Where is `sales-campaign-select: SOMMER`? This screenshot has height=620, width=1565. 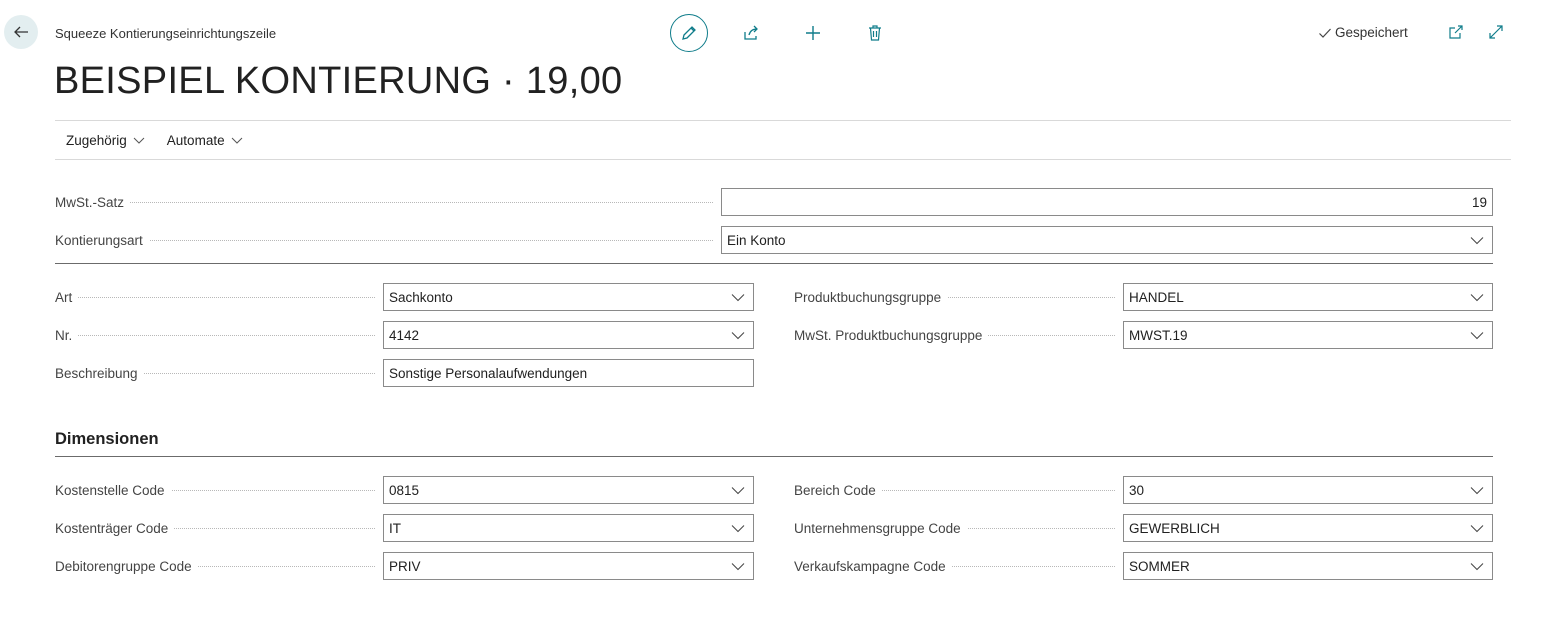
sales-campaign-select: SOMMER is located at coordinates (1308, 566).